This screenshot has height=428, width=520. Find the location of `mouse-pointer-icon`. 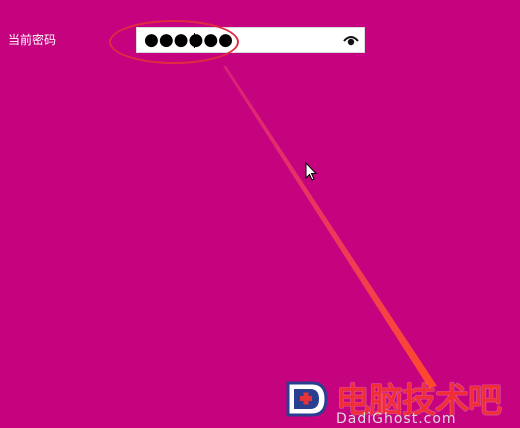

mouse-pointer-icon is located at coordinates (311, 171).